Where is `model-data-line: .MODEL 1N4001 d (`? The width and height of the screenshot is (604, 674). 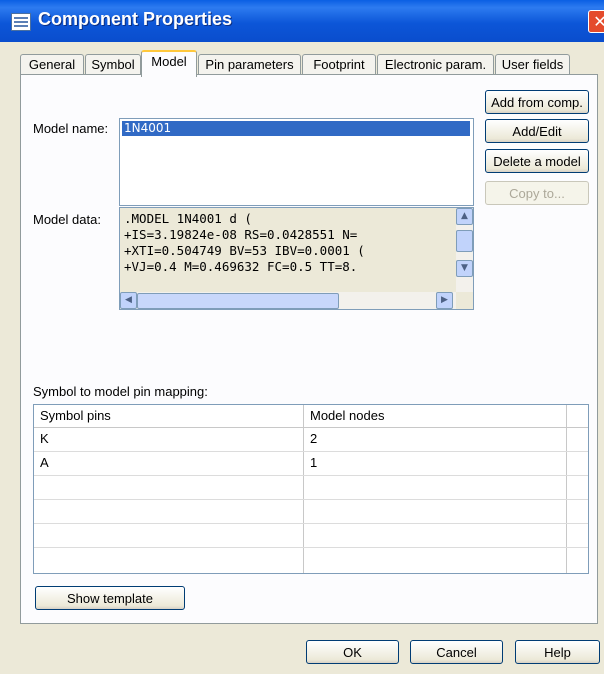
model-data-line: .MODEL 1N4001 d ( is located at coordinates (188, 218).